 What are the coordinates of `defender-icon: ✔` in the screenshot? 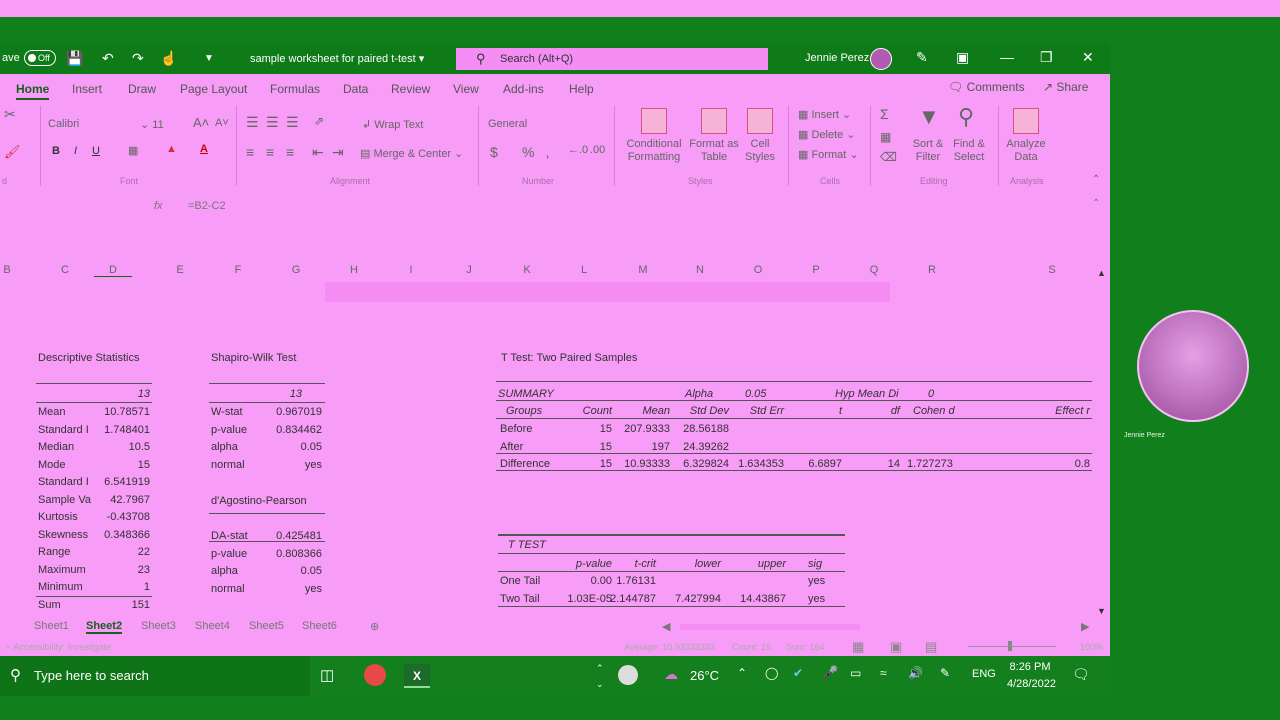 It's located at (798, 673).